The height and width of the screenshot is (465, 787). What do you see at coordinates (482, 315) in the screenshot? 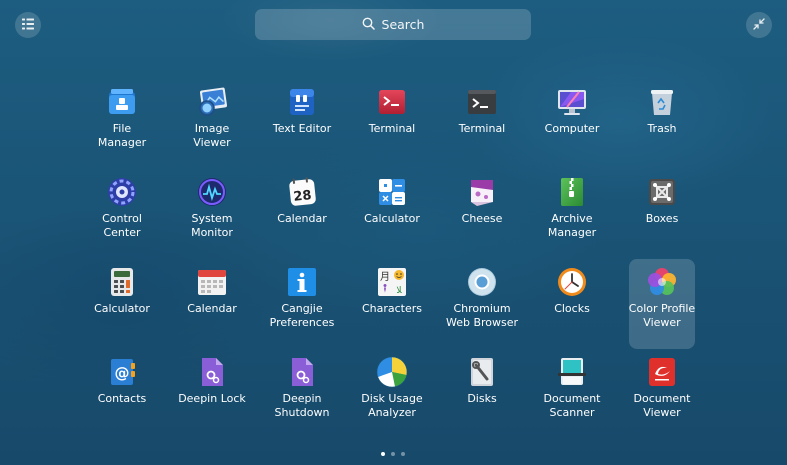
I see `app-label: Chromium Web Browser` at bounding box center [482, 315].